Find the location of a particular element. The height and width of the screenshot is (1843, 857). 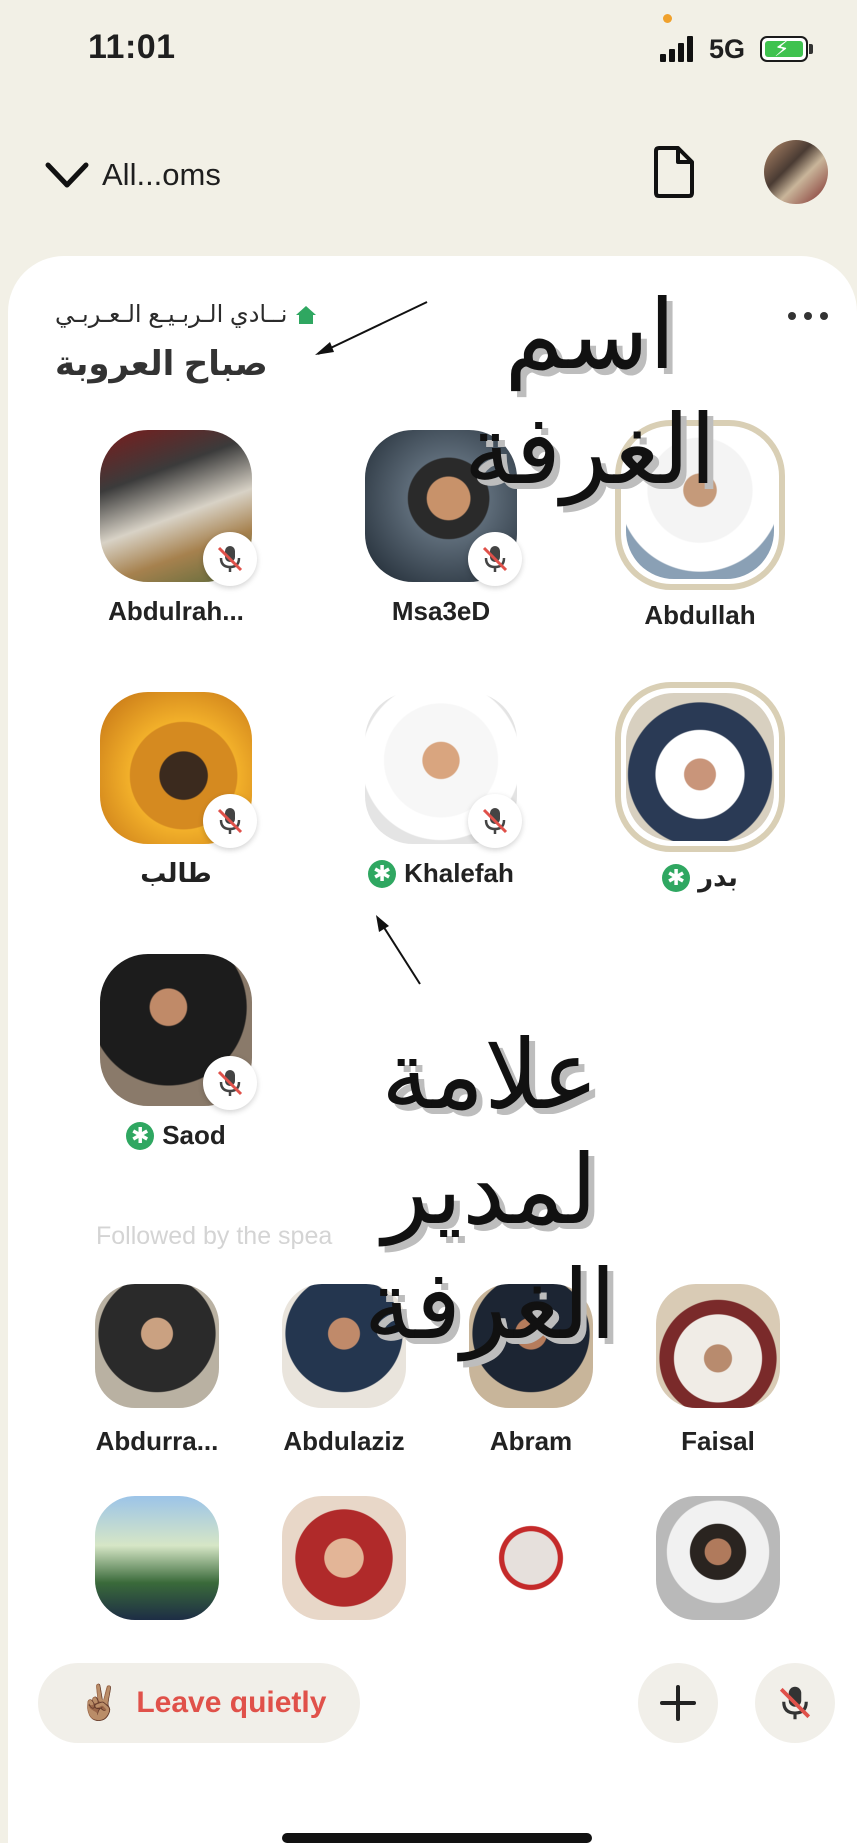

speaker-tile: ✱ بدر is located at coordinates (700, 787).